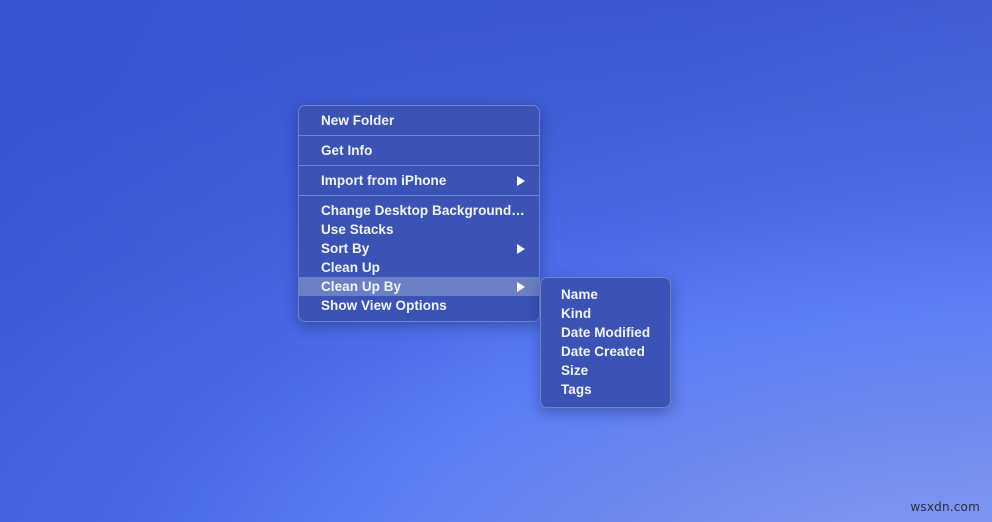 The width and height of the screenshot is (992, 522). What do you see at coordinates (576, 313) in the screenshot?
I see `menu-item-label: Kind` at bounding box center [576, 313].